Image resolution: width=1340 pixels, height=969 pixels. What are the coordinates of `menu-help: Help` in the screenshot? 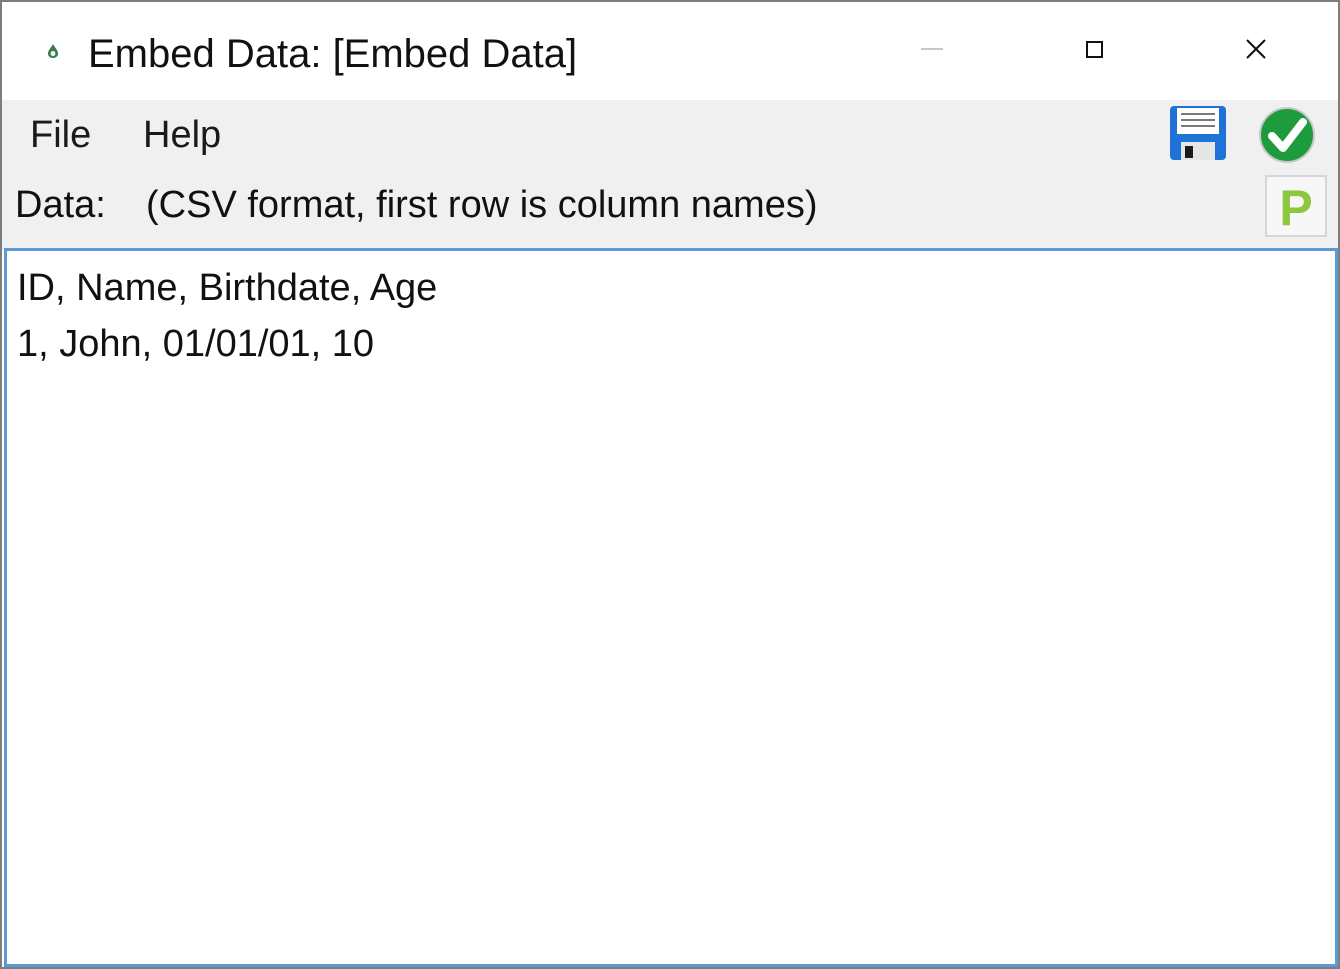 It's located at (182, 135).